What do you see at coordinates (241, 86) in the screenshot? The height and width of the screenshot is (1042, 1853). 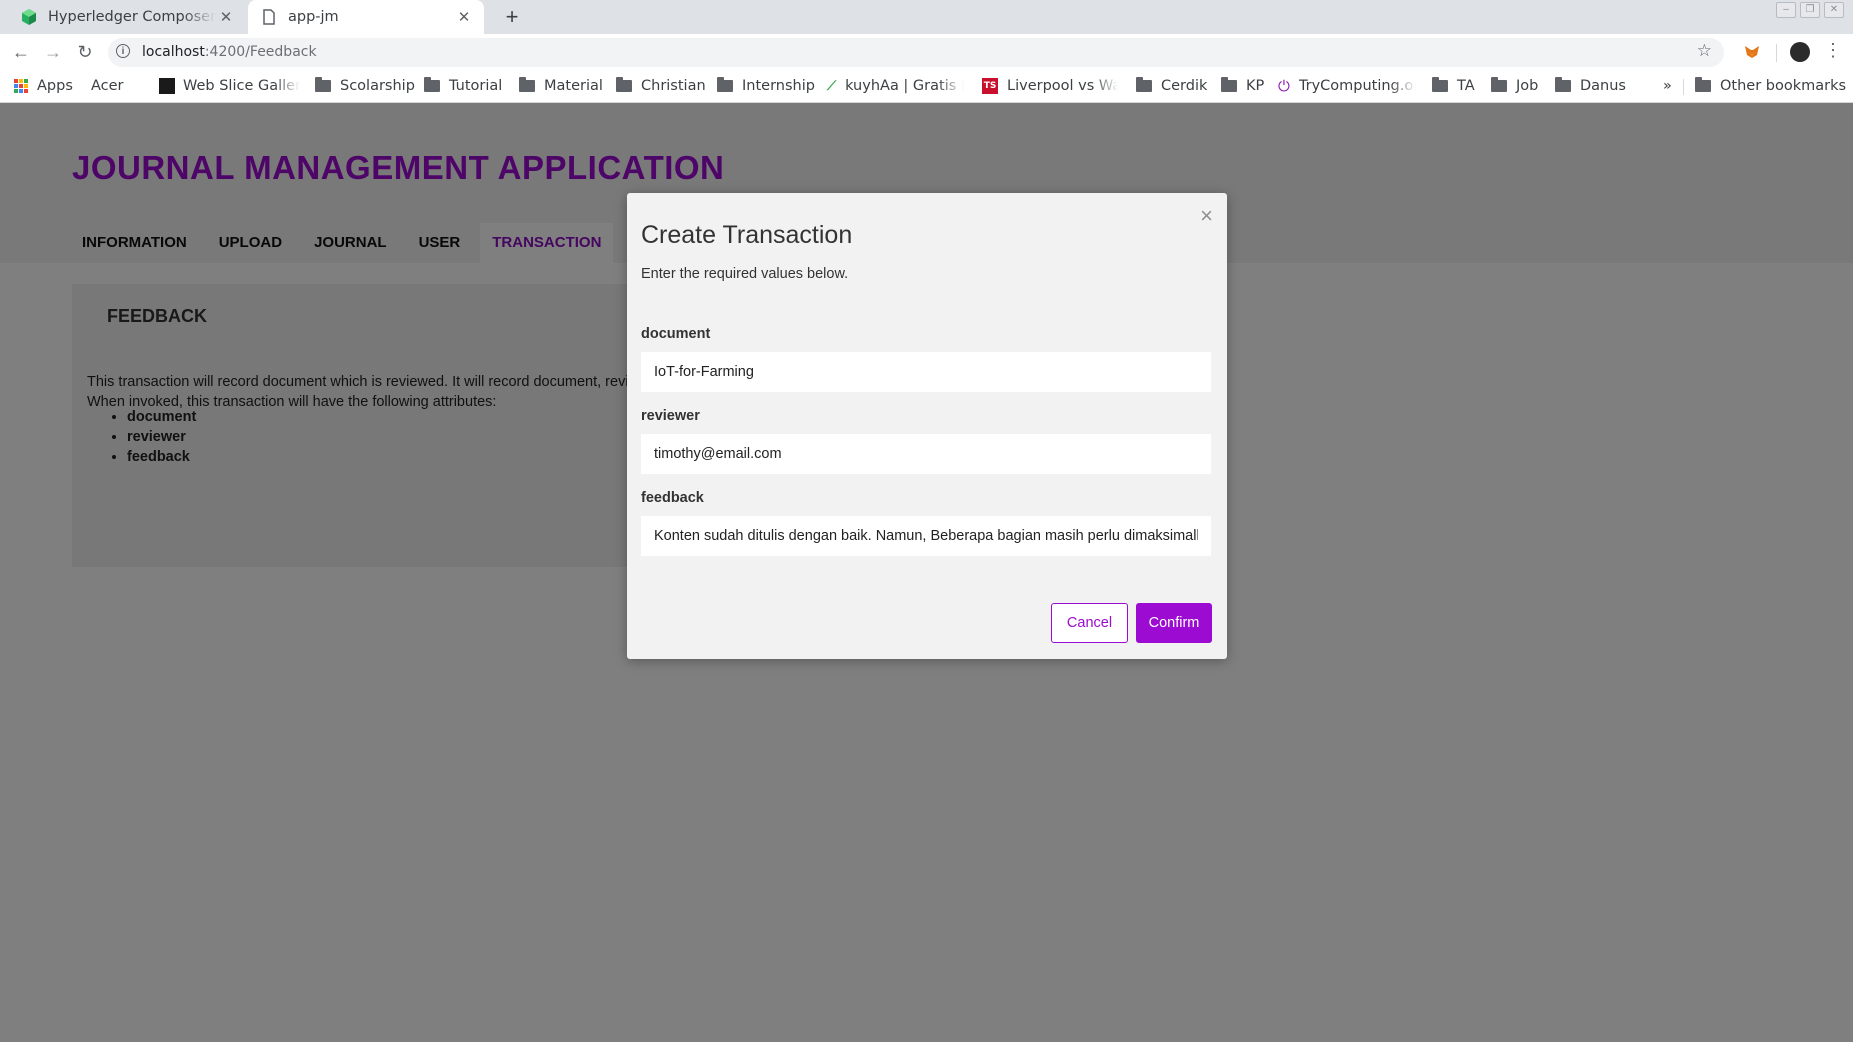 I see `bookmark-label: Web Slice Gallery` at bounding box center [241, 86].